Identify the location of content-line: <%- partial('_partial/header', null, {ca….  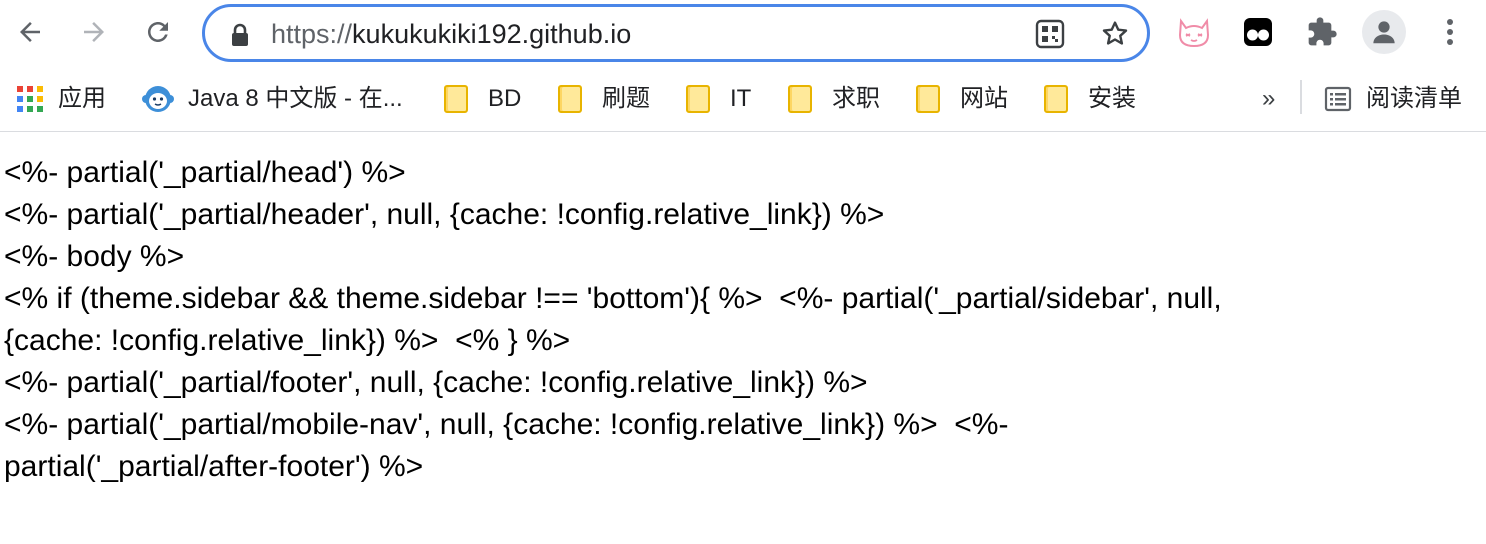
(444, 214).